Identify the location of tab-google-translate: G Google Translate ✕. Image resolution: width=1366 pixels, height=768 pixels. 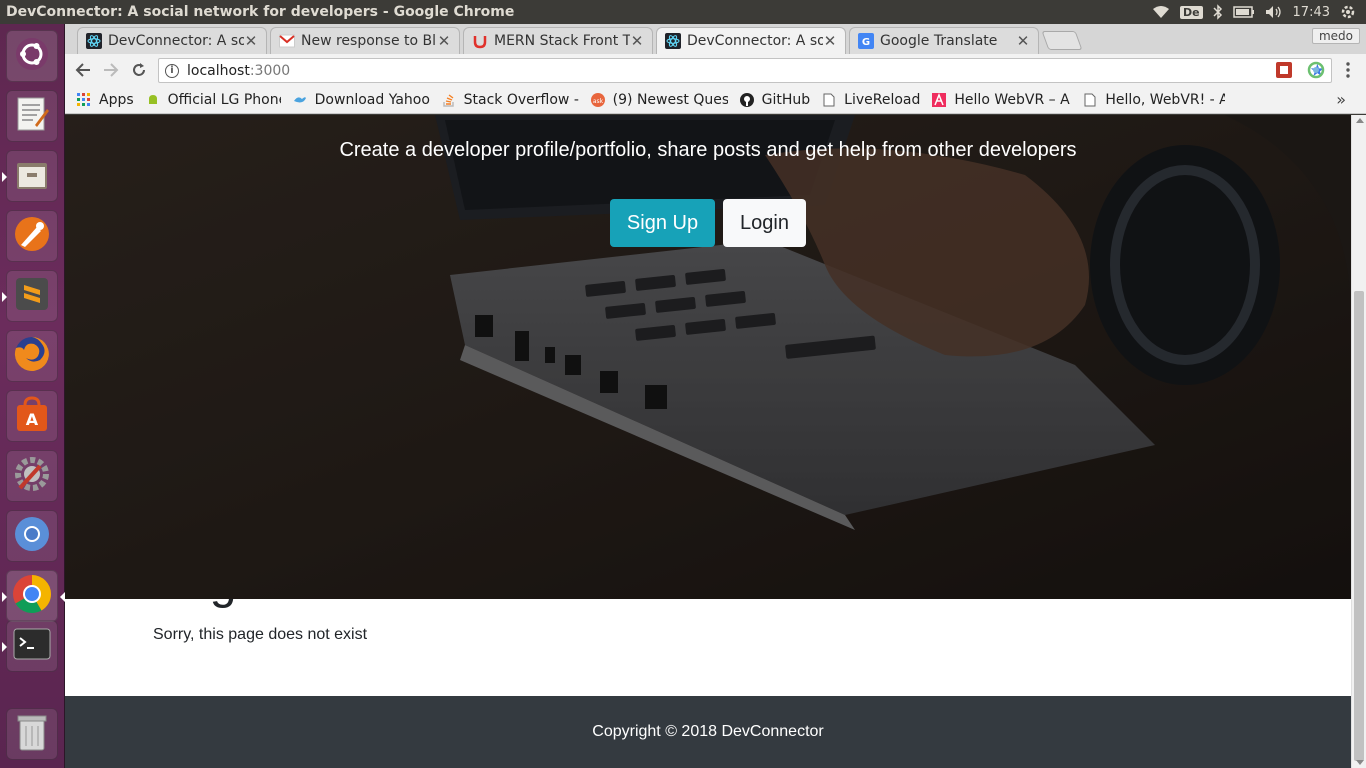
(944, 40).